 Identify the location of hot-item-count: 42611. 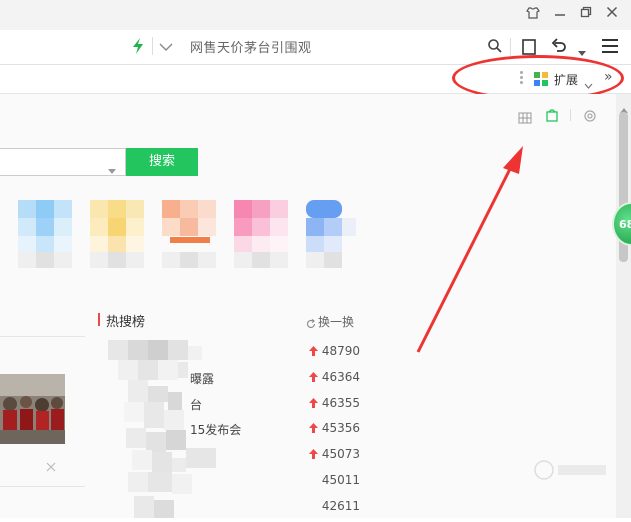
(340, 505).